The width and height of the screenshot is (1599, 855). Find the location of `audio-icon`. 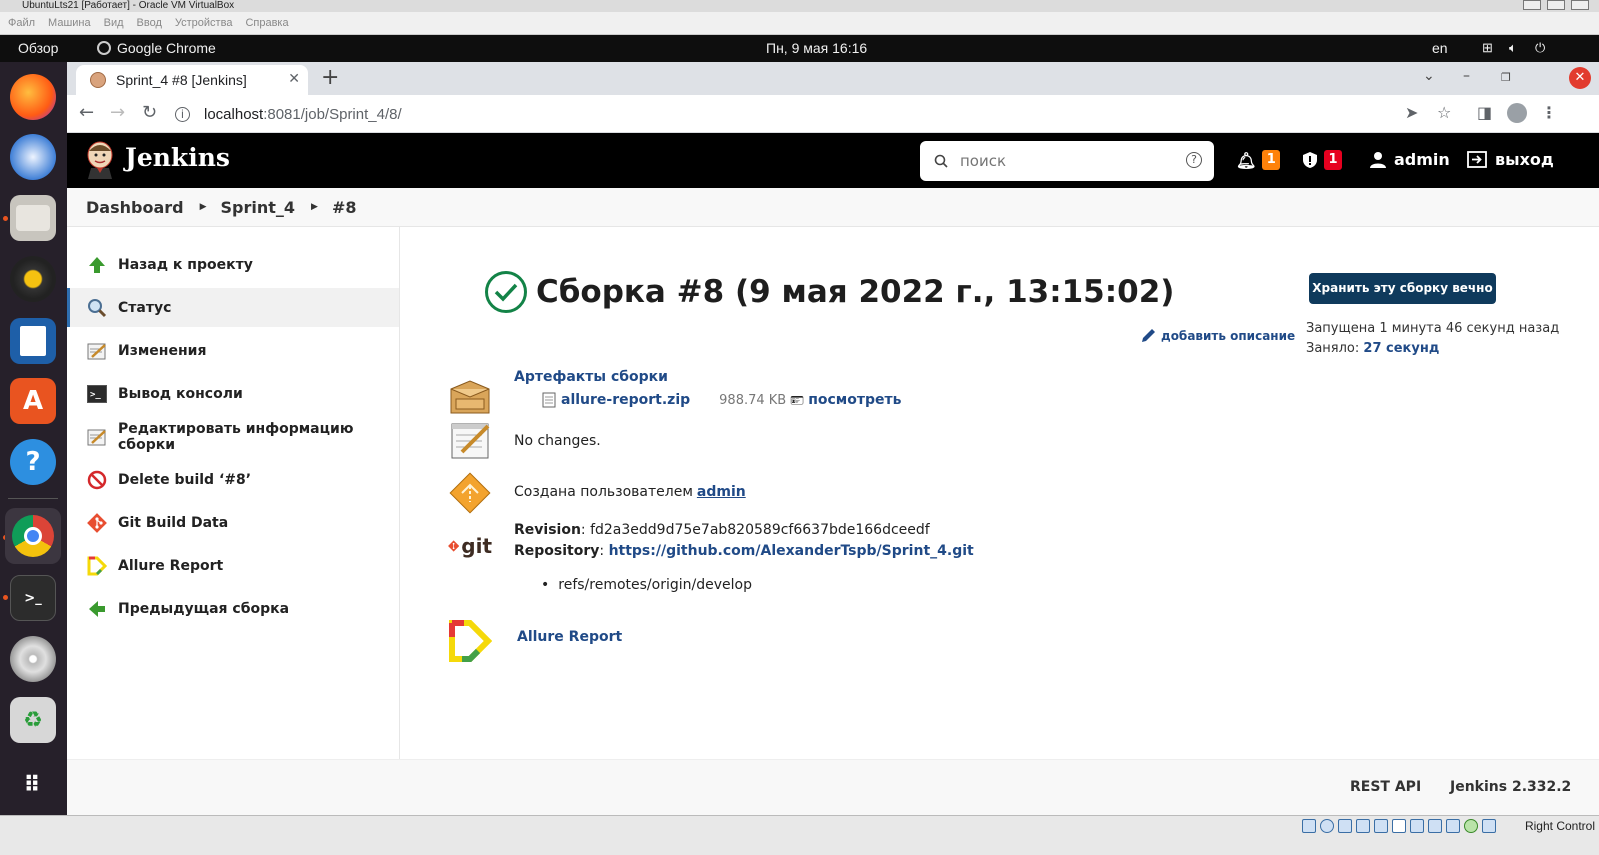

audio-icon is located at coordinates (1345, 826).